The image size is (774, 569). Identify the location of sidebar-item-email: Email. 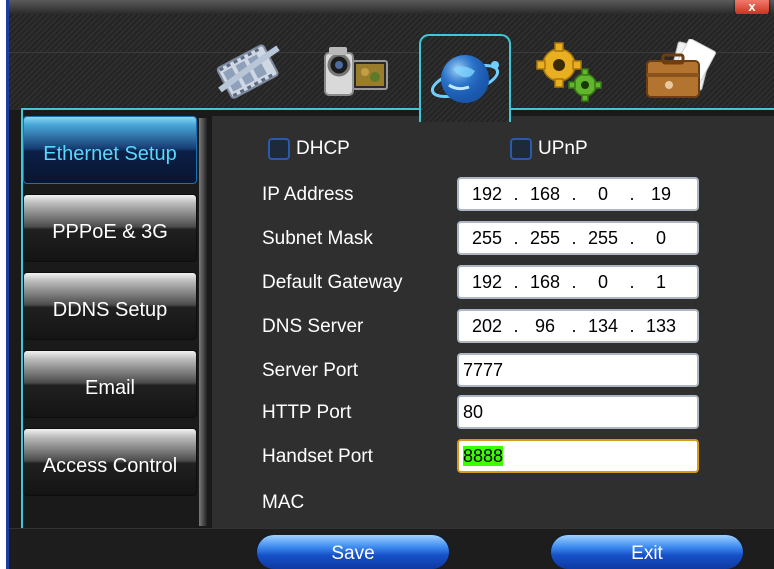
(110, 384).